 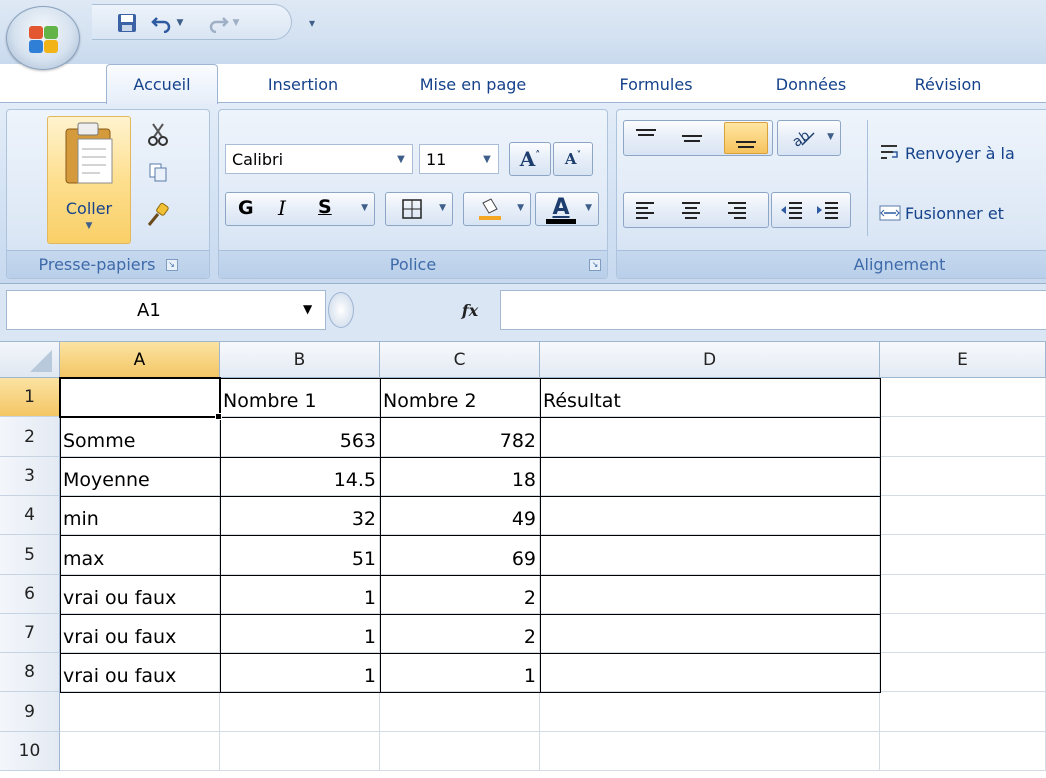 I want to click on row-header-8: 8, so click(x=30, y=672).